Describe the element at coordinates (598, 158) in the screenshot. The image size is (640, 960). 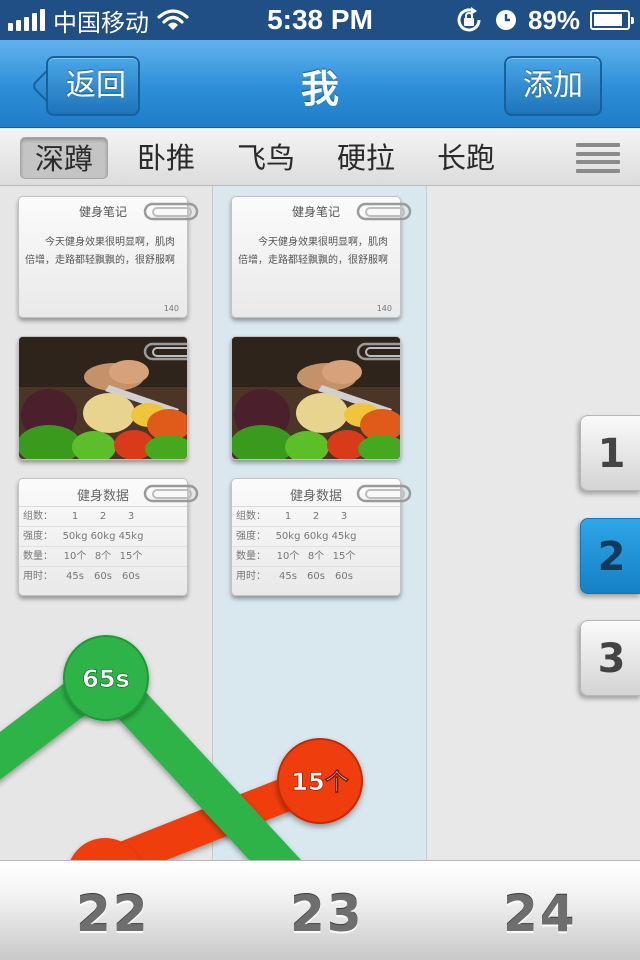
I see `menu-icon` at that location.